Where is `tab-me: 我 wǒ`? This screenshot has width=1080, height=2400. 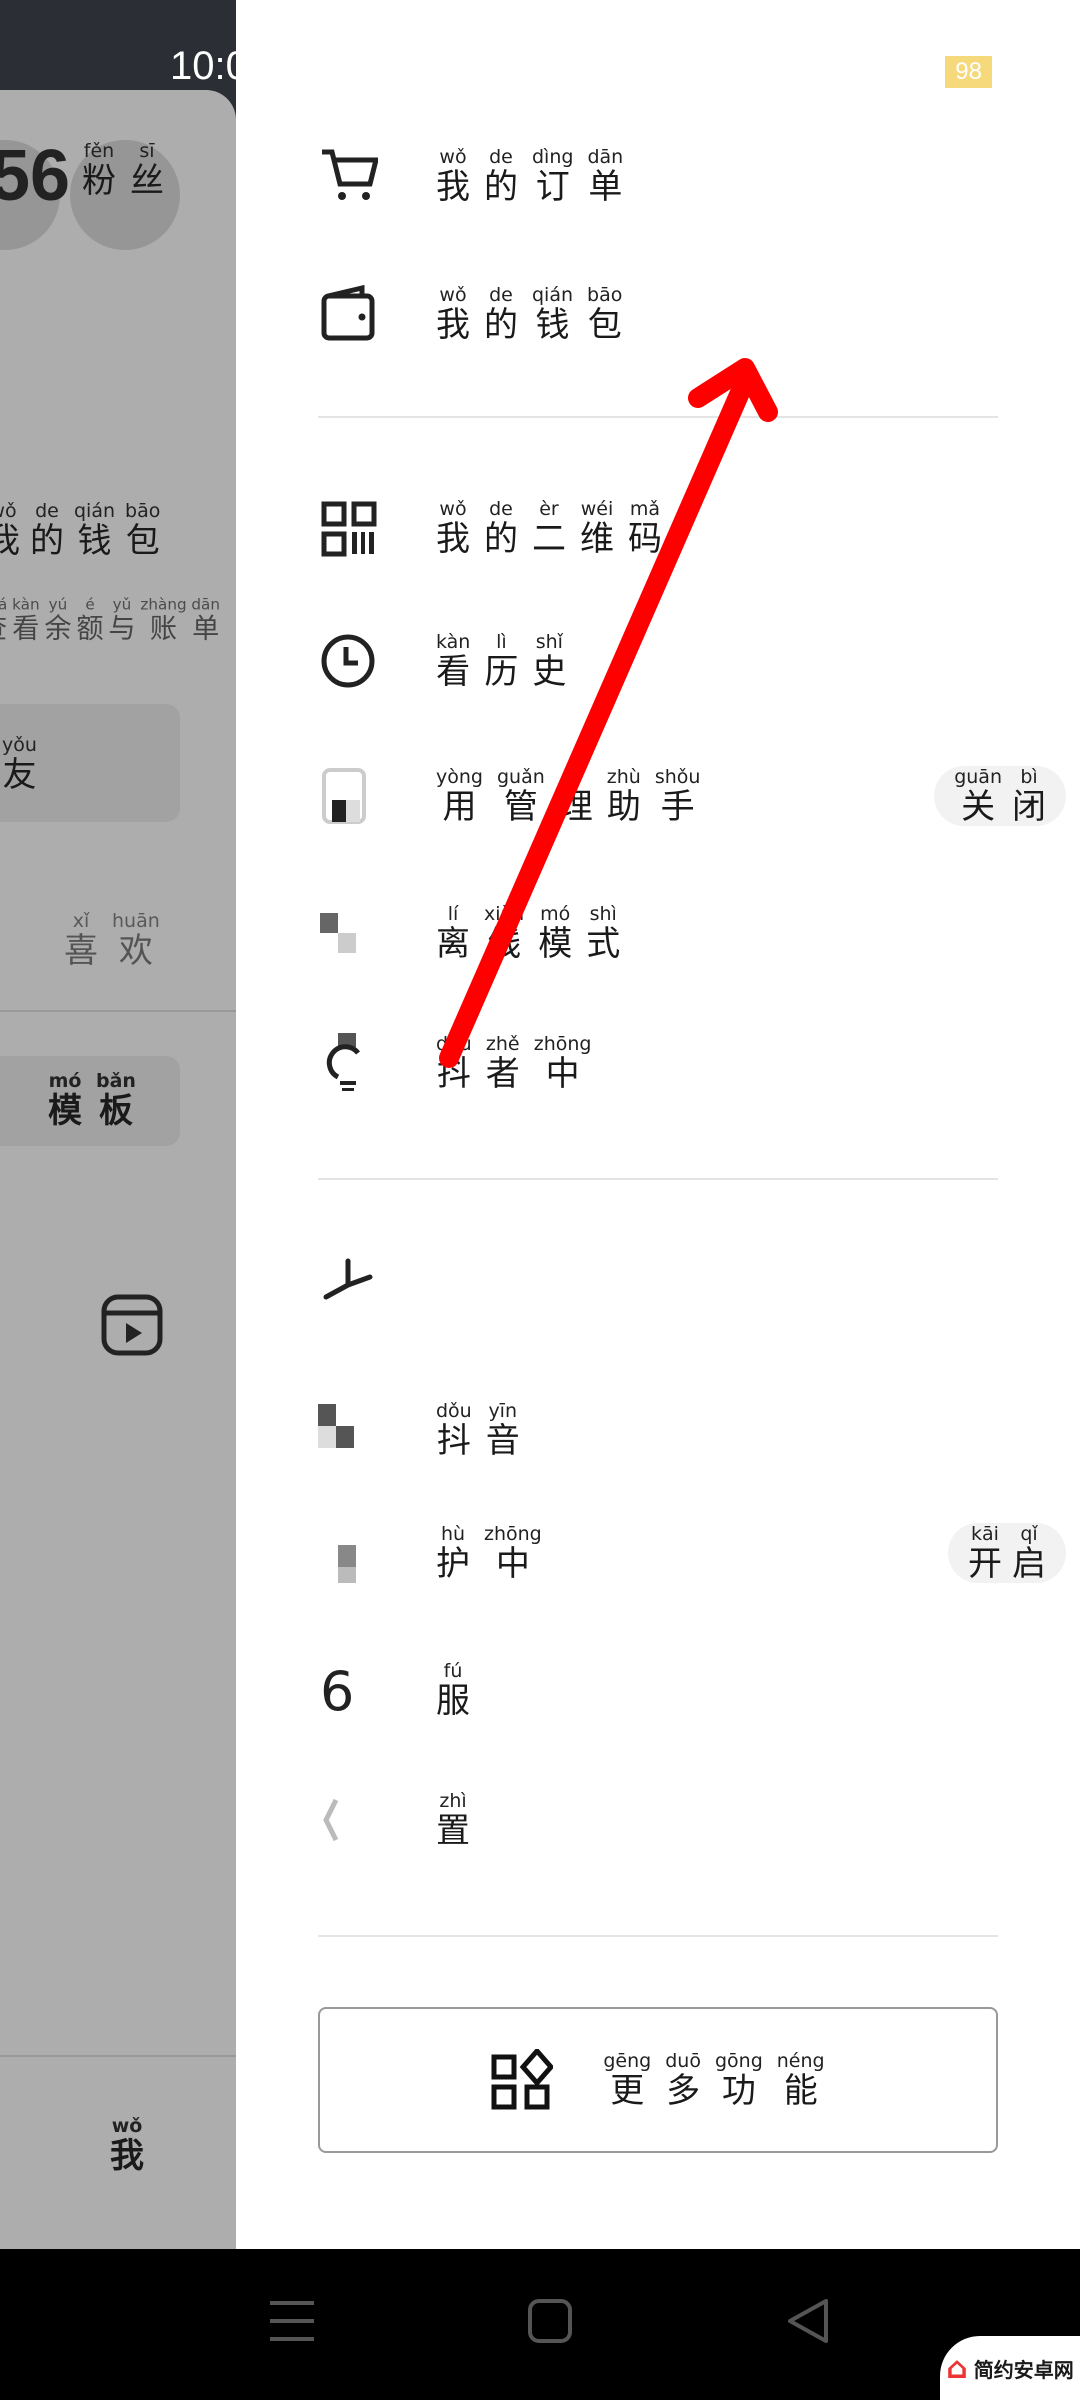
tab-me: 我 wǒ is located at coordinates (127, 2145).